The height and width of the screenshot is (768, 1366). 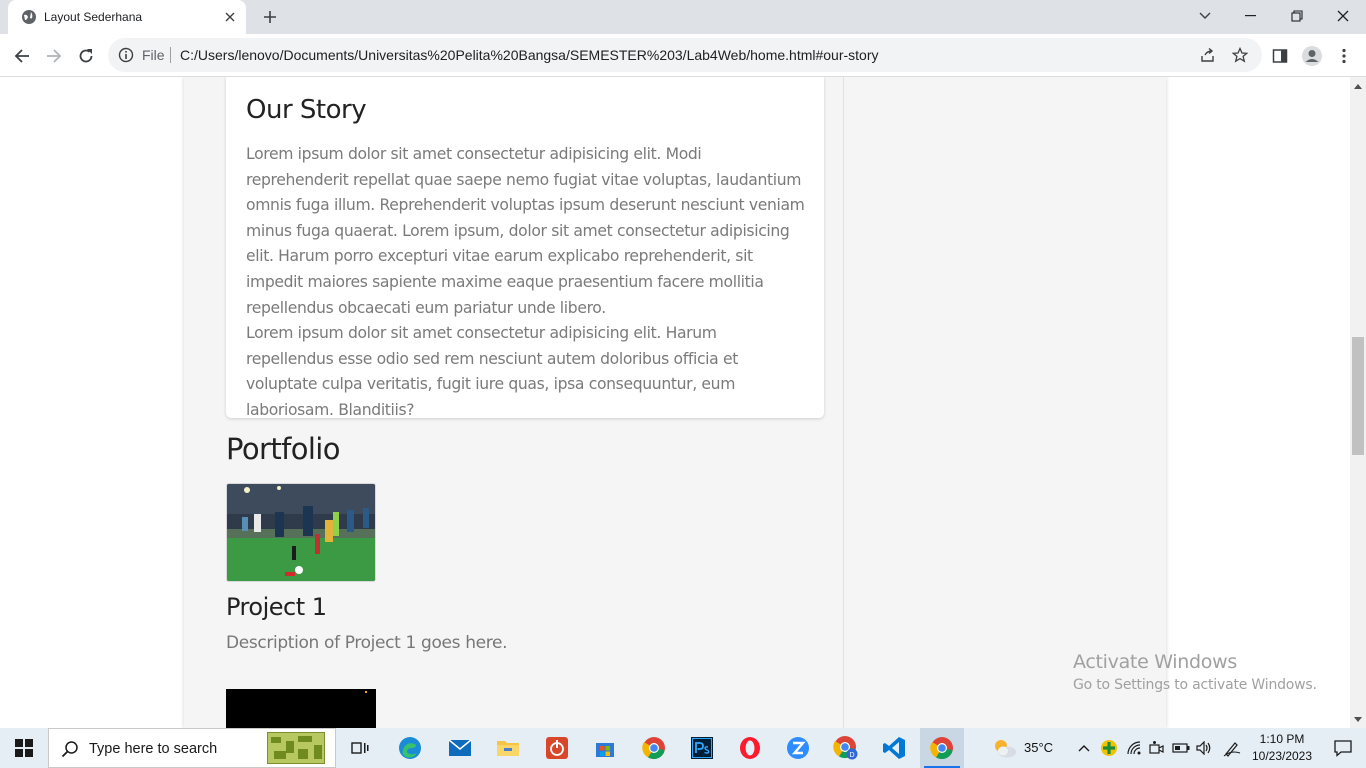 I want to click on browser-tab: Layout Sederhana, so click(x=127, y=17).